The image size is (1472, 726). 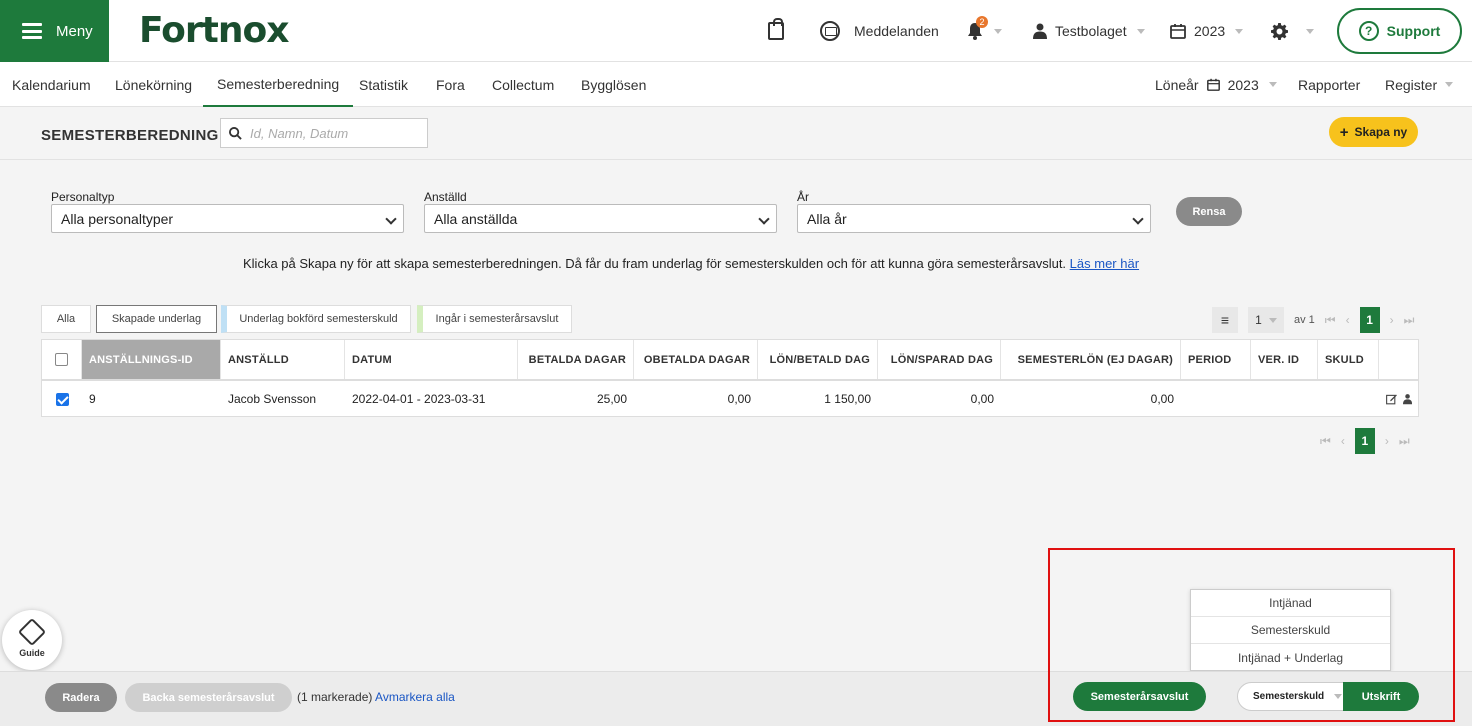 What do you see at coordinates (335, 133) in the screenshot?
I see `search-input` at bounding box center [335, 133].